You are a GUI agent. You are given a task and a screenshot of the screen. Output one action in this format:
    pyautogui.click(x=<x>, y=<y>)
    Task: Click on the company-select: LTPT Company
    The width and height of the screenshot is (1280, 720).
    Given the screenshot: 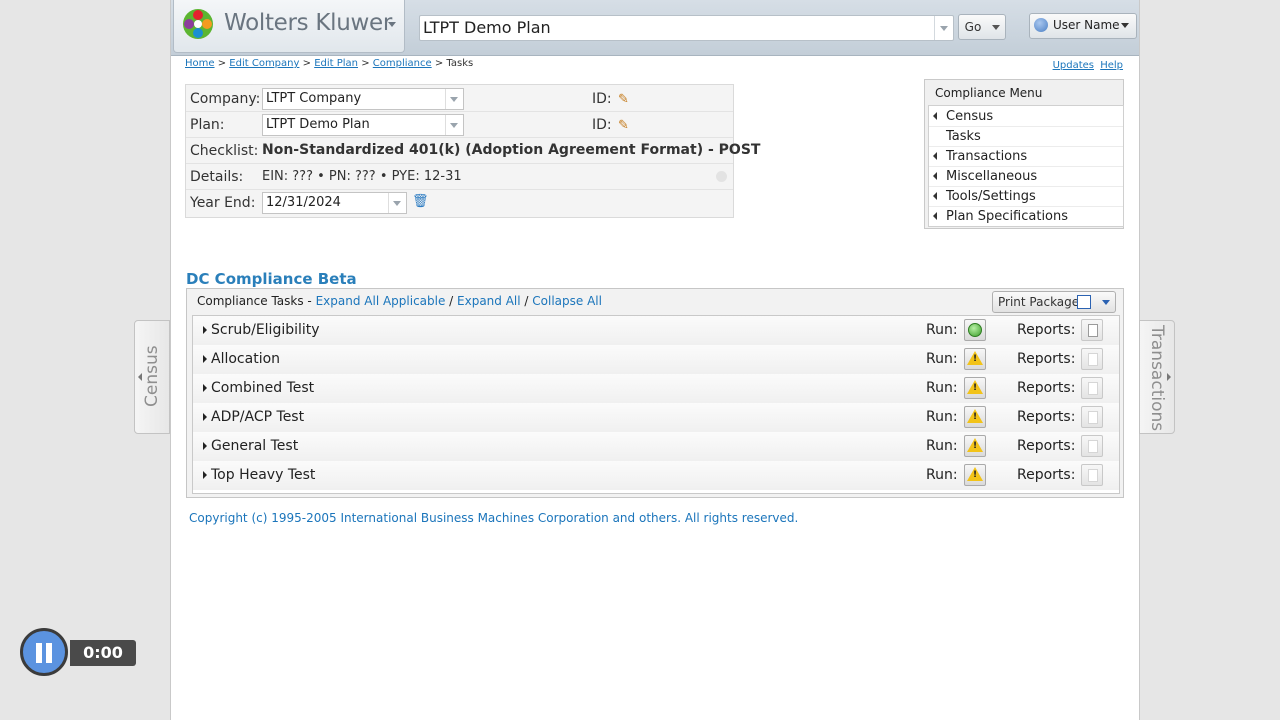 What is the action you would take?
    pyautogui.click(x=363, y=99)
    